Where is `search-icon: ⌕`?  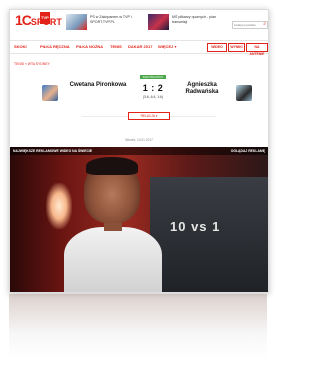 search-icon: ⌕ is located at coordinates (264, 24).